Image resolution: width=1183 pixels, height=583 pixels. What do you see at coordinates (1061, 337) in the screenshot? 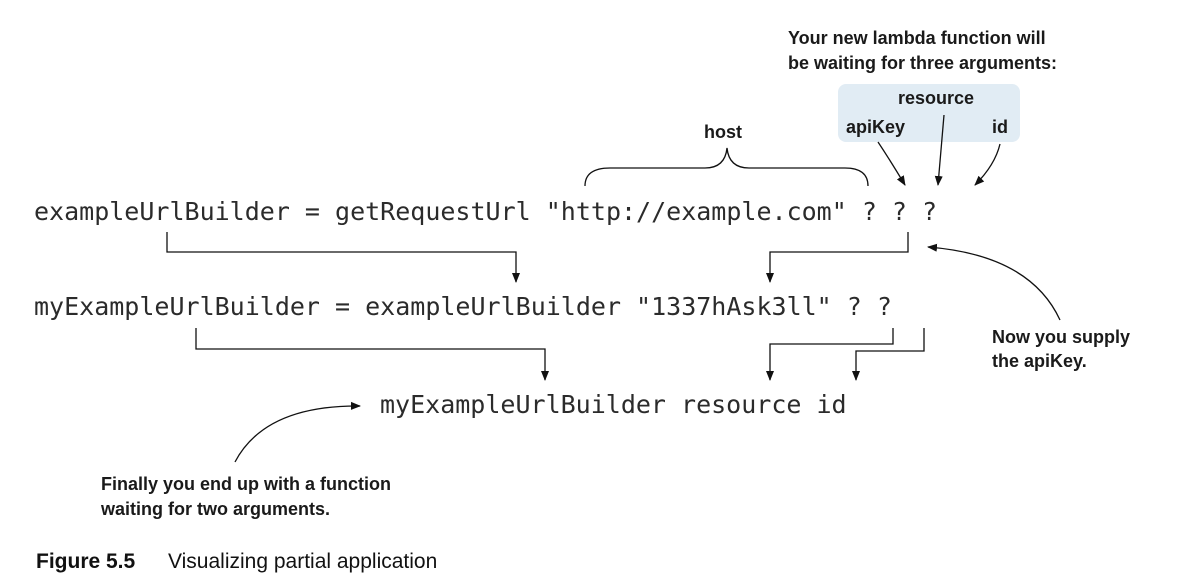
I see `supply-note-line1: Now you supply` at bounding box center [1061, 337].